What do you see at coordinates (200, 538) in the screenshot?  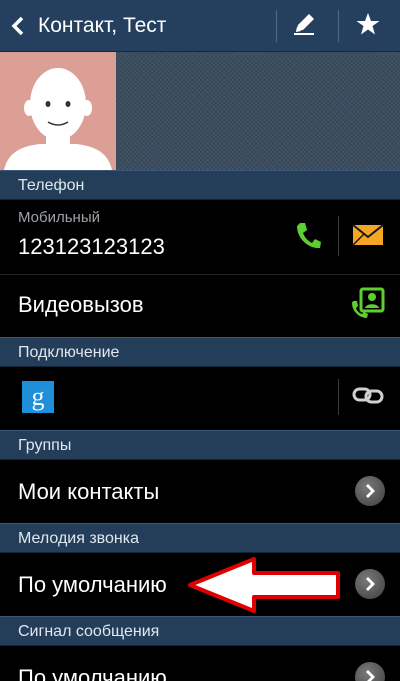 I see `section-header-ringtone: Мелодия звонка` at bounding box center [200, 538].